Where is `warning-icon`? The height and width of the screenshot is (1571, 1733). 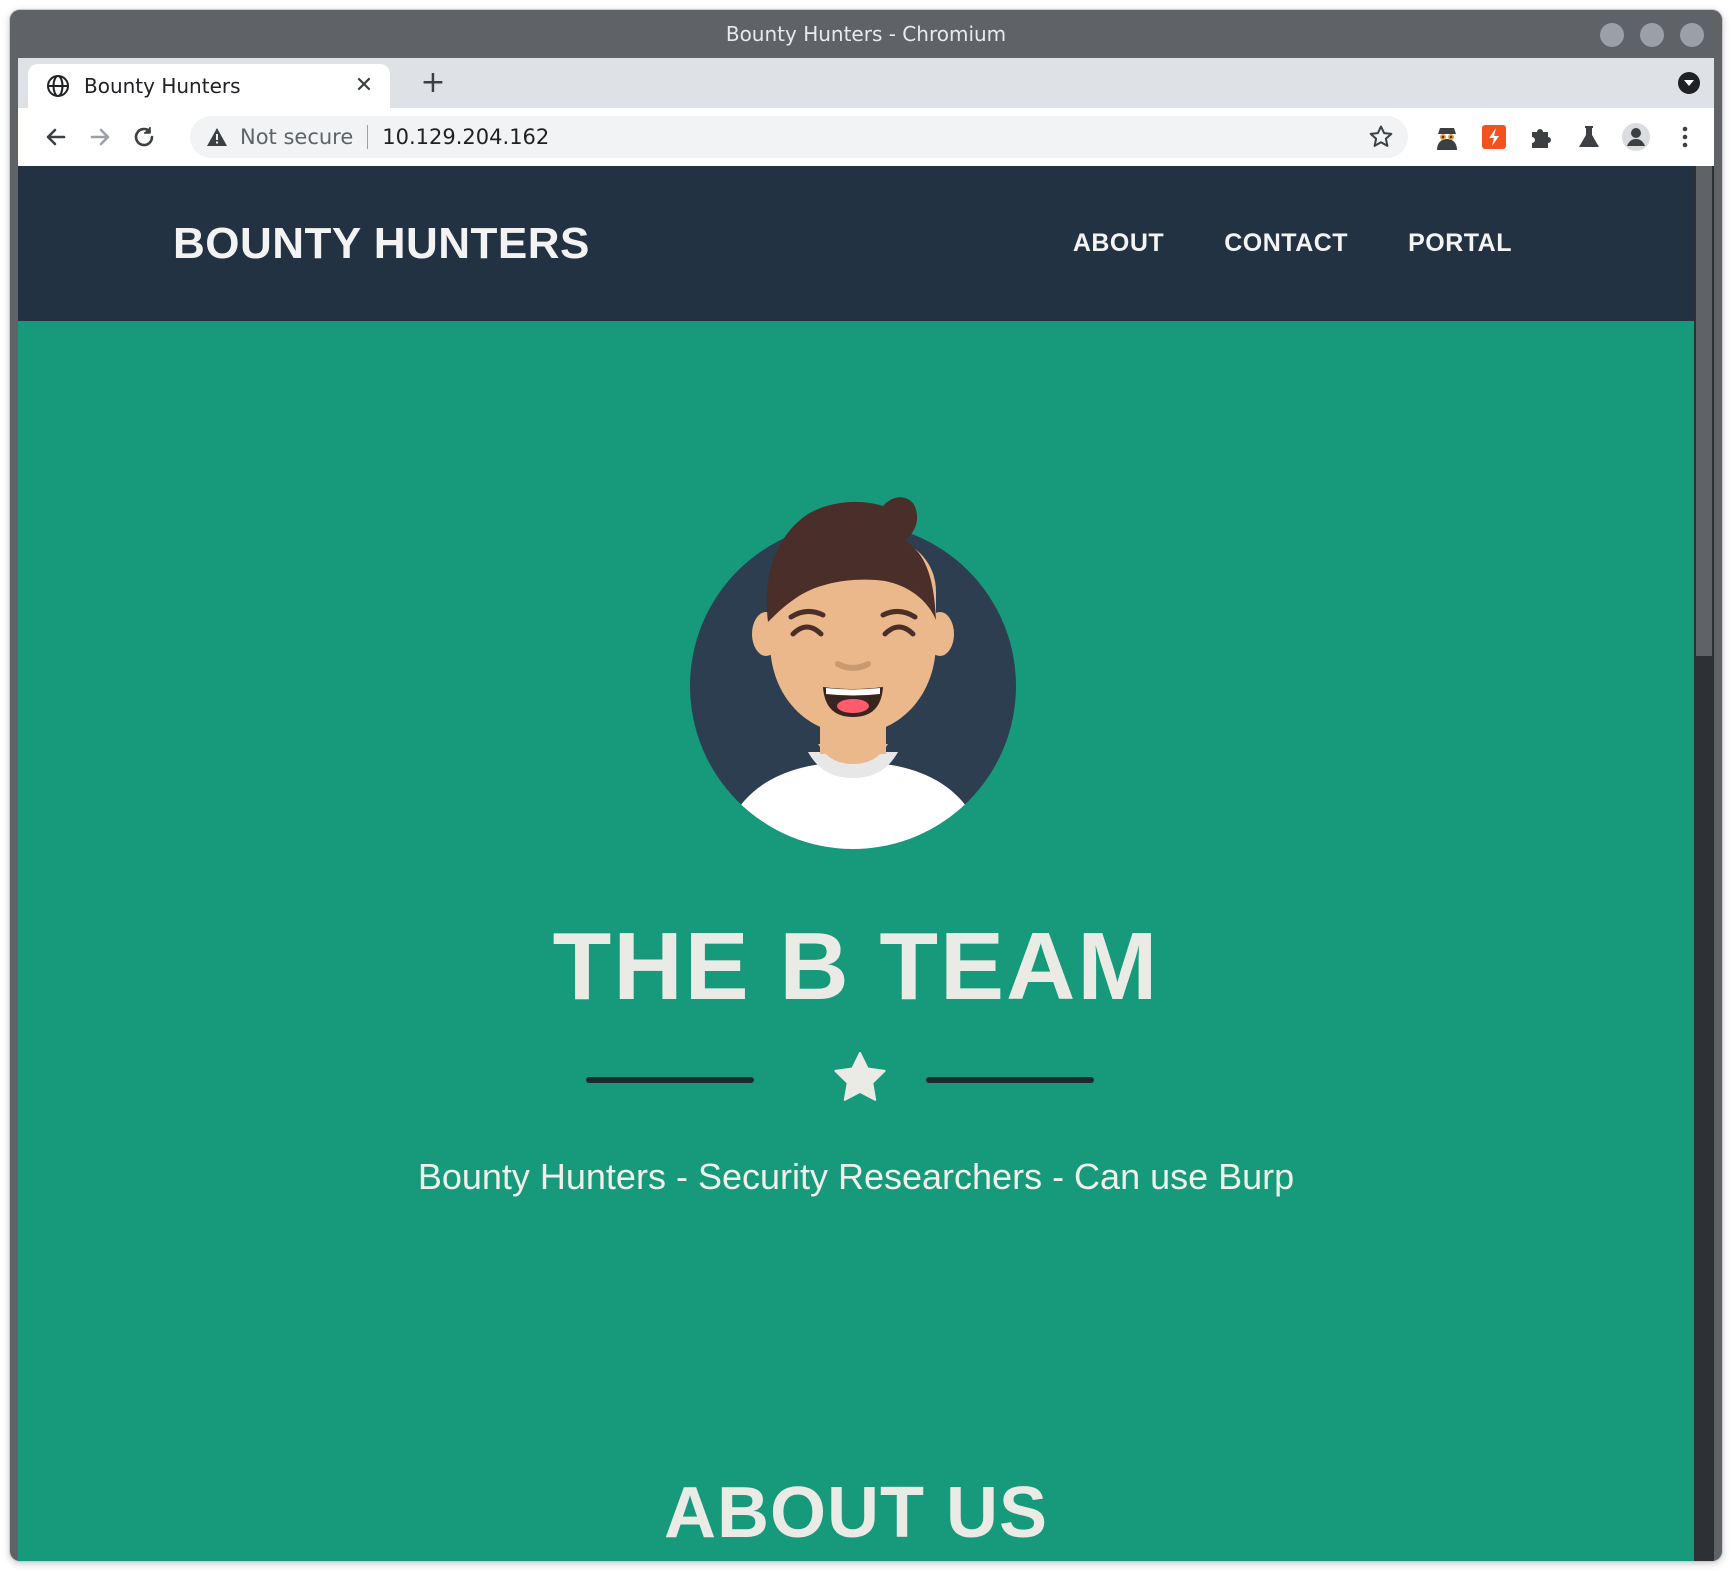
warning-icon is located at coordinates (217, 137).